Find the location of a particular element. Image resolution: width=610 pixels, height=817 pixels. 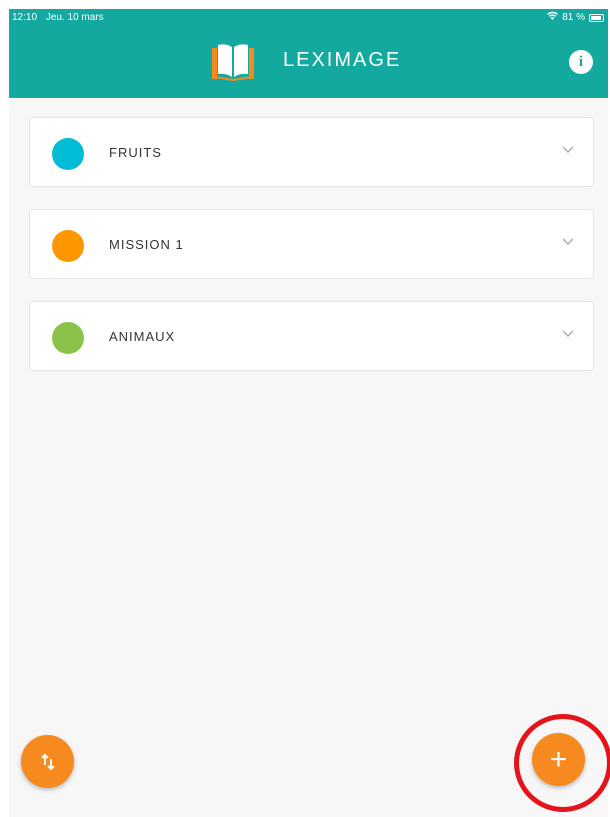

app-header: 12:10 Jeu. 10 mars 81 % LEXIMAGE i is located at coordinates (308, 53).